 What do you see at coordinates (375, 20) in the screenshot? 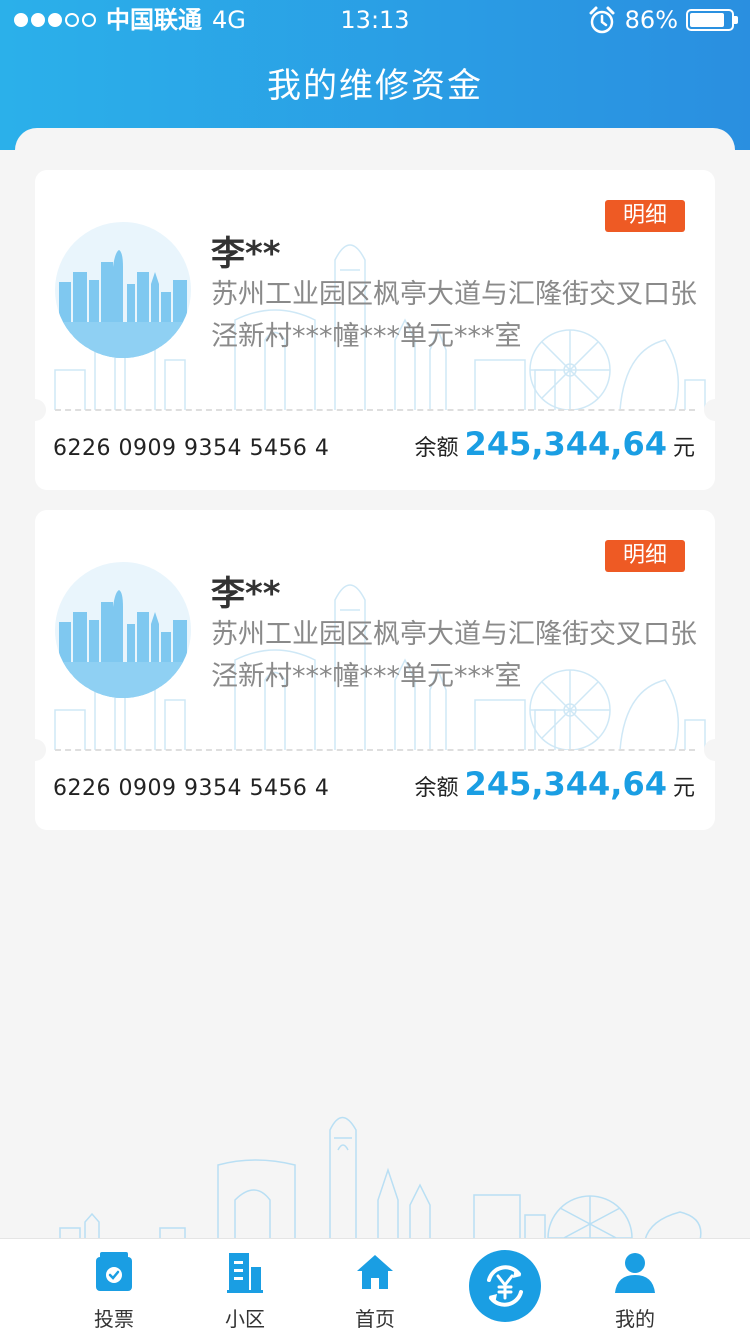
I see `status-bar: 中国联通 4G 13:13 86%` at bounding box center [375, 20].